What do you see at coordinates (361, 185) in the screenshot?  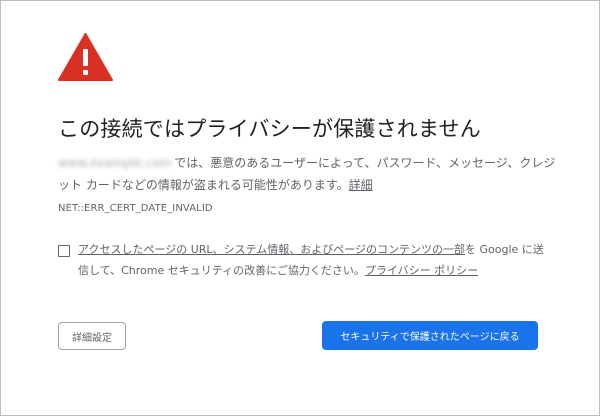 I see `details-link: 詳細` at bounding box center [361, 185].